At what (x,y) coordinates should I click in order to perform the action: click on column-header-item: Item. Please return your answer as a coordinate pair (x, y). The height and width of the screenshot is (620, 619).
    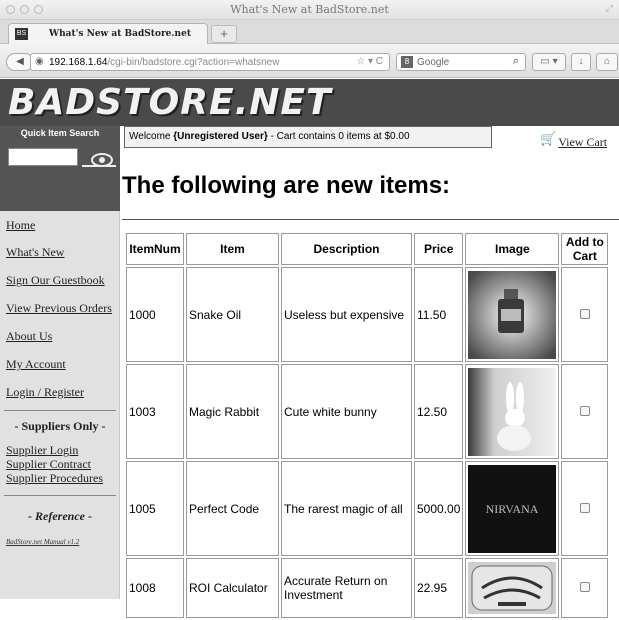
    Looking at the image, I should click on (232, 249).